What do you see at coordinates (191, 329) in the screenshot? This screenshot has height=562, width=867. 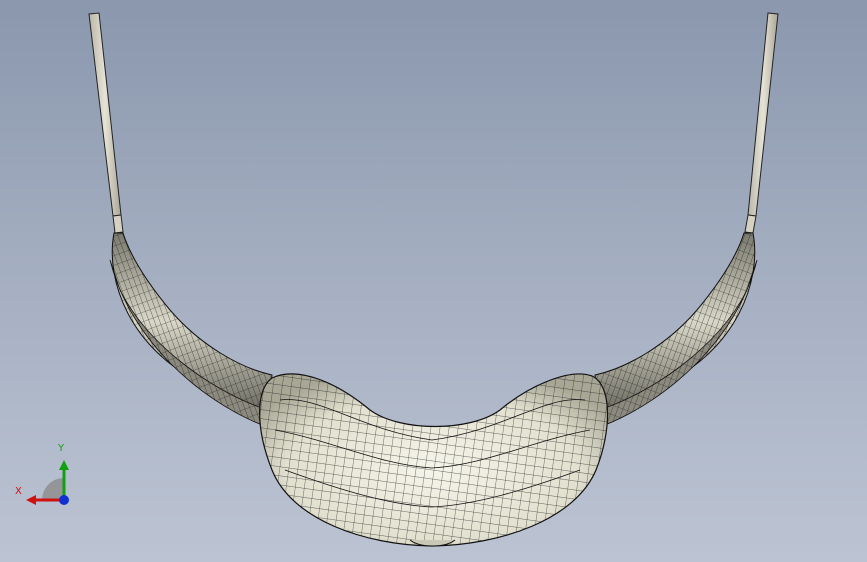 I see `left-strap` at bounding box center [191, 329].